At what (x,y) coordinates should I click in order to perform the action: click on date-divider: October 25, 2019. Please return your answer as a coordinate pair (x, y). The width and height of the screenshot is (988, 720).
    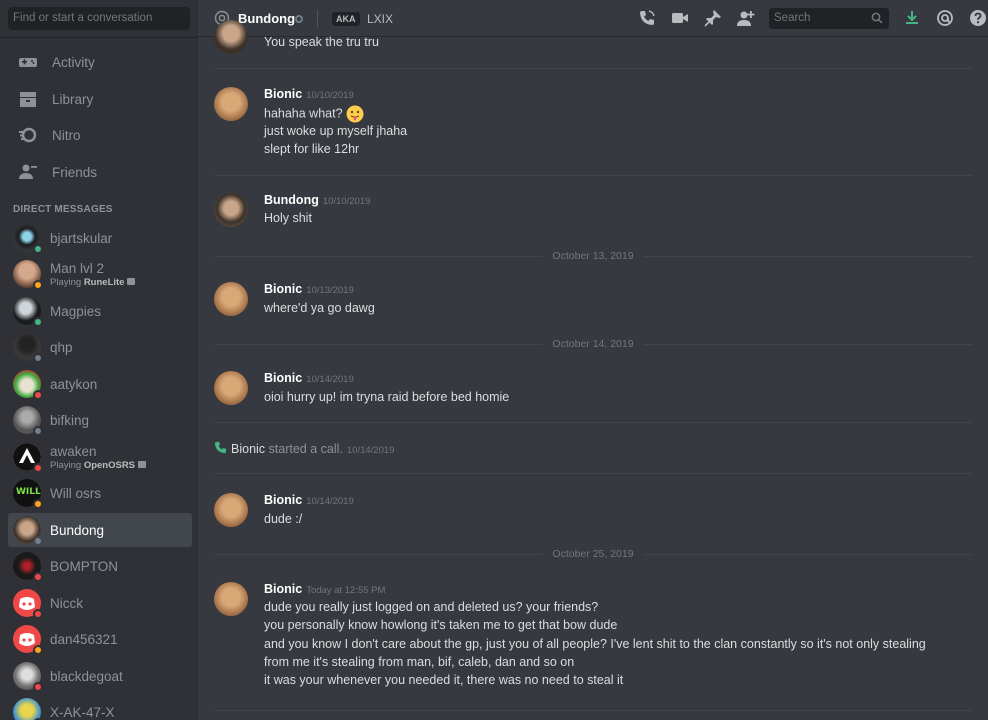
    Looking at the image, I should click on (593, 554).